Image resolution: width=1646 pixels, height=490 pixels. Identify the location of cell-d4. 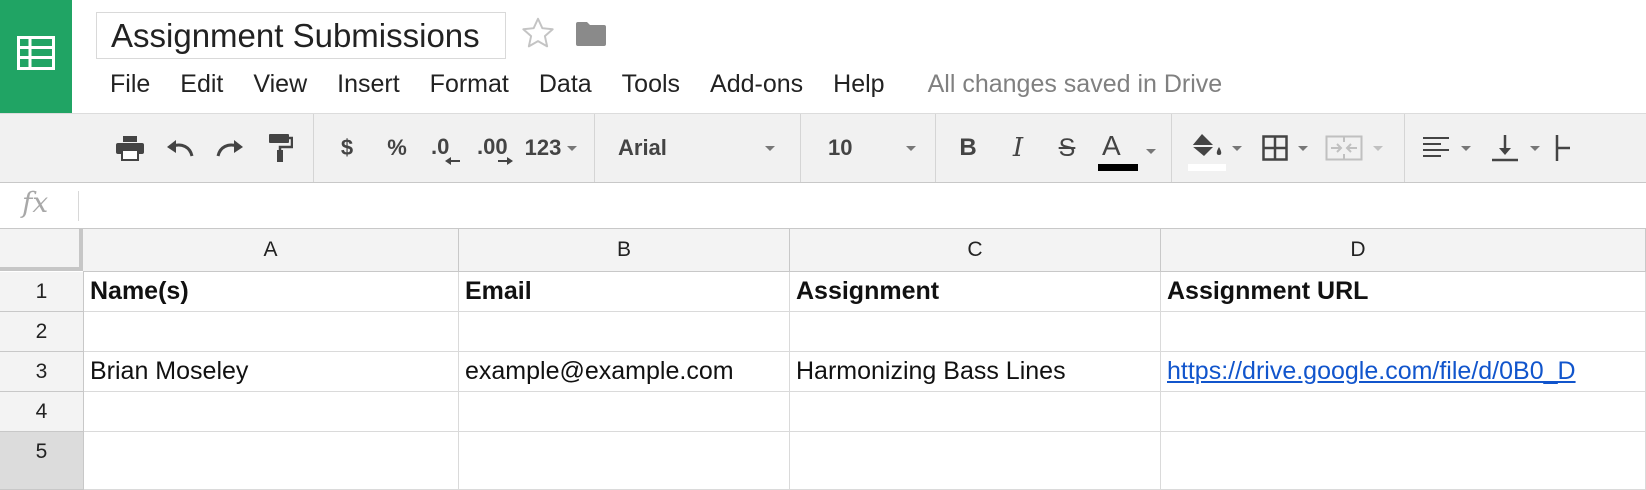
(1403, 412).